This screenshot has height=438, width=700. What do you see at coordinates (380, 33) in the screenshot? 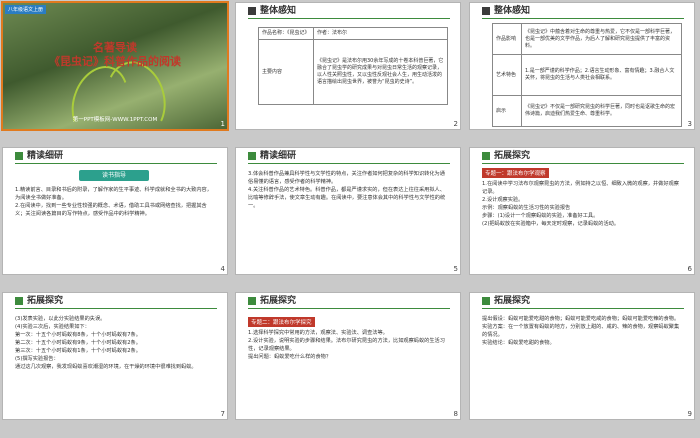
I see `table-cell: 作者：法布尔` at bounding box center [380, 33].